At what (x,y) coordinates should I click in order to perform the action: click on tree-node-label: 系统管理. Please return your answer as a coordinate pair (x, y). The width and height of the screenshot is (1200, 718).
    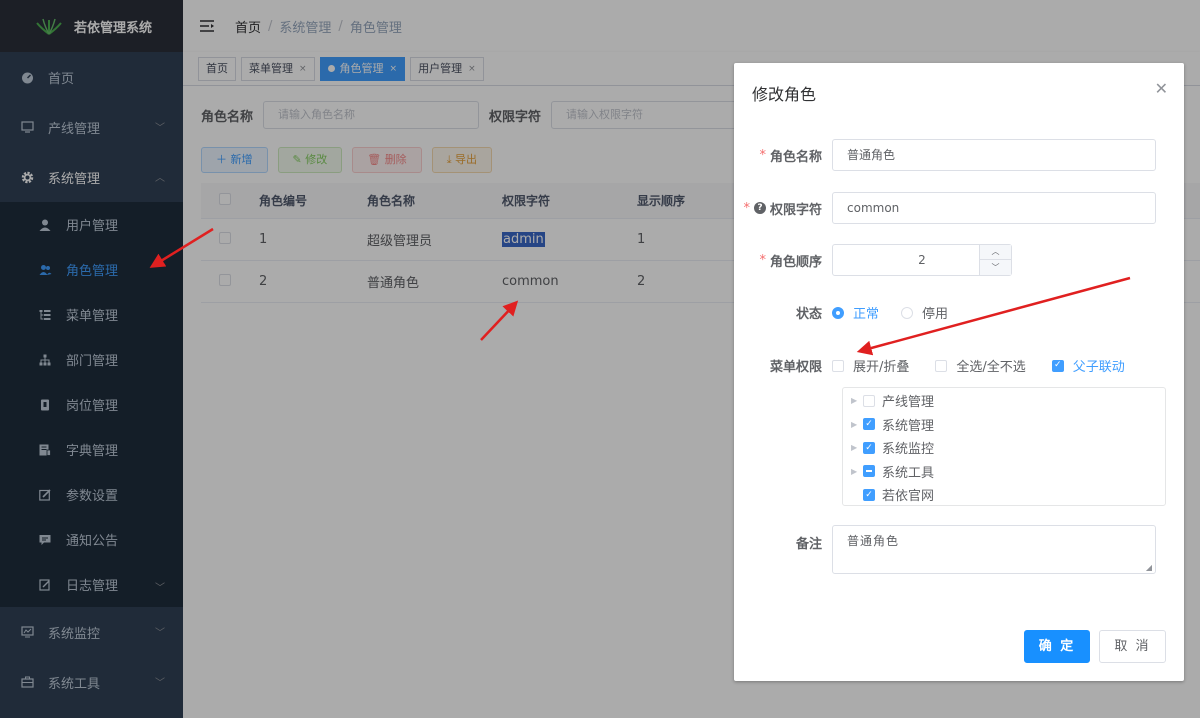
    Looking at the image, I should click on (908, 426).